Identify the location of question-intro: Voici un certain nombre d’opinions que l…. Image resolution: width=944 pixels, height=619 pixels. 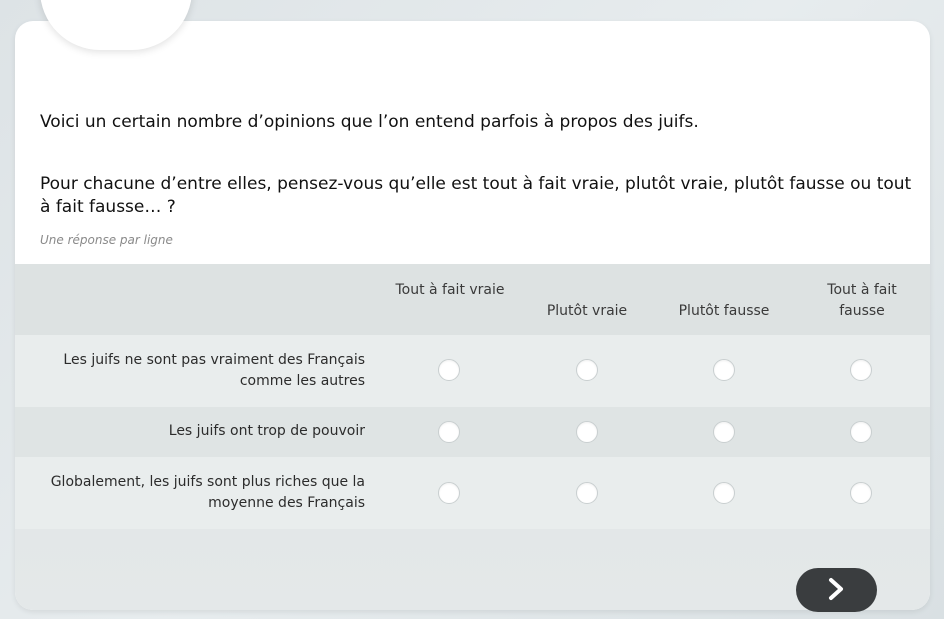
(369, 122).